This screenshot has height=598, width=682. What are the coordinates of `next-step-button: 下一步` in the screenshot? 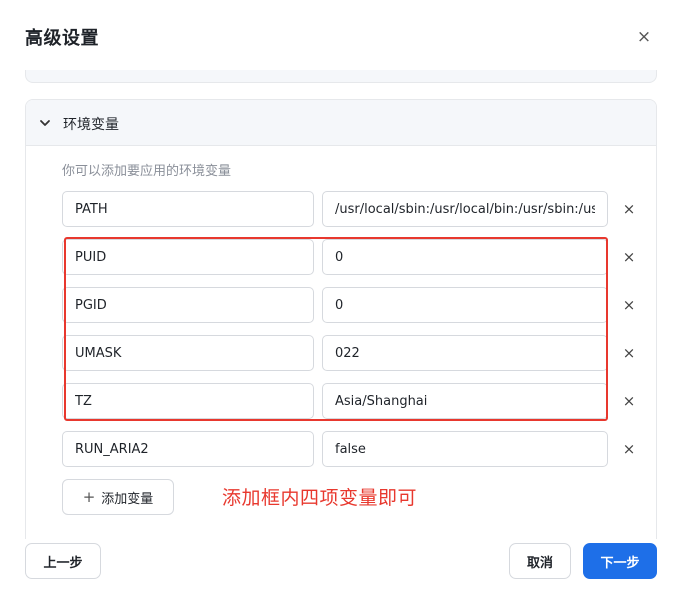 It's located at (620, 561).